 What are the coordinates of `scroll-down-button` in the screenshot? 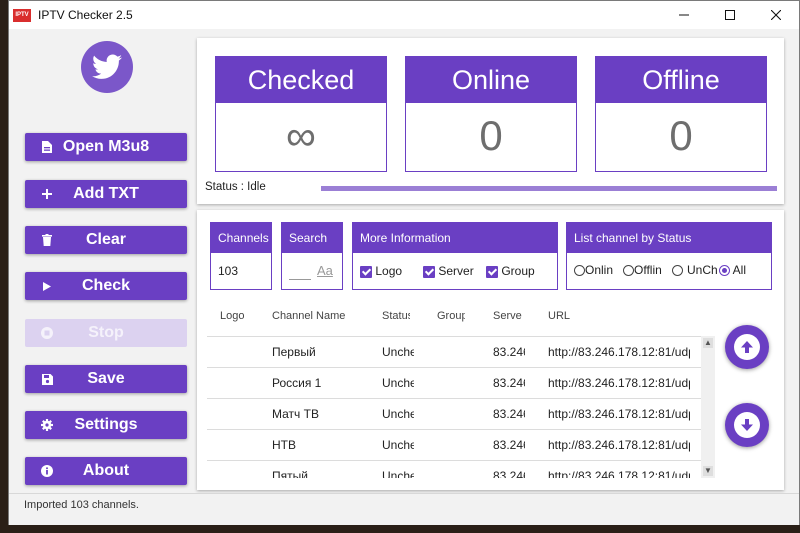 It's located at (747, 425).